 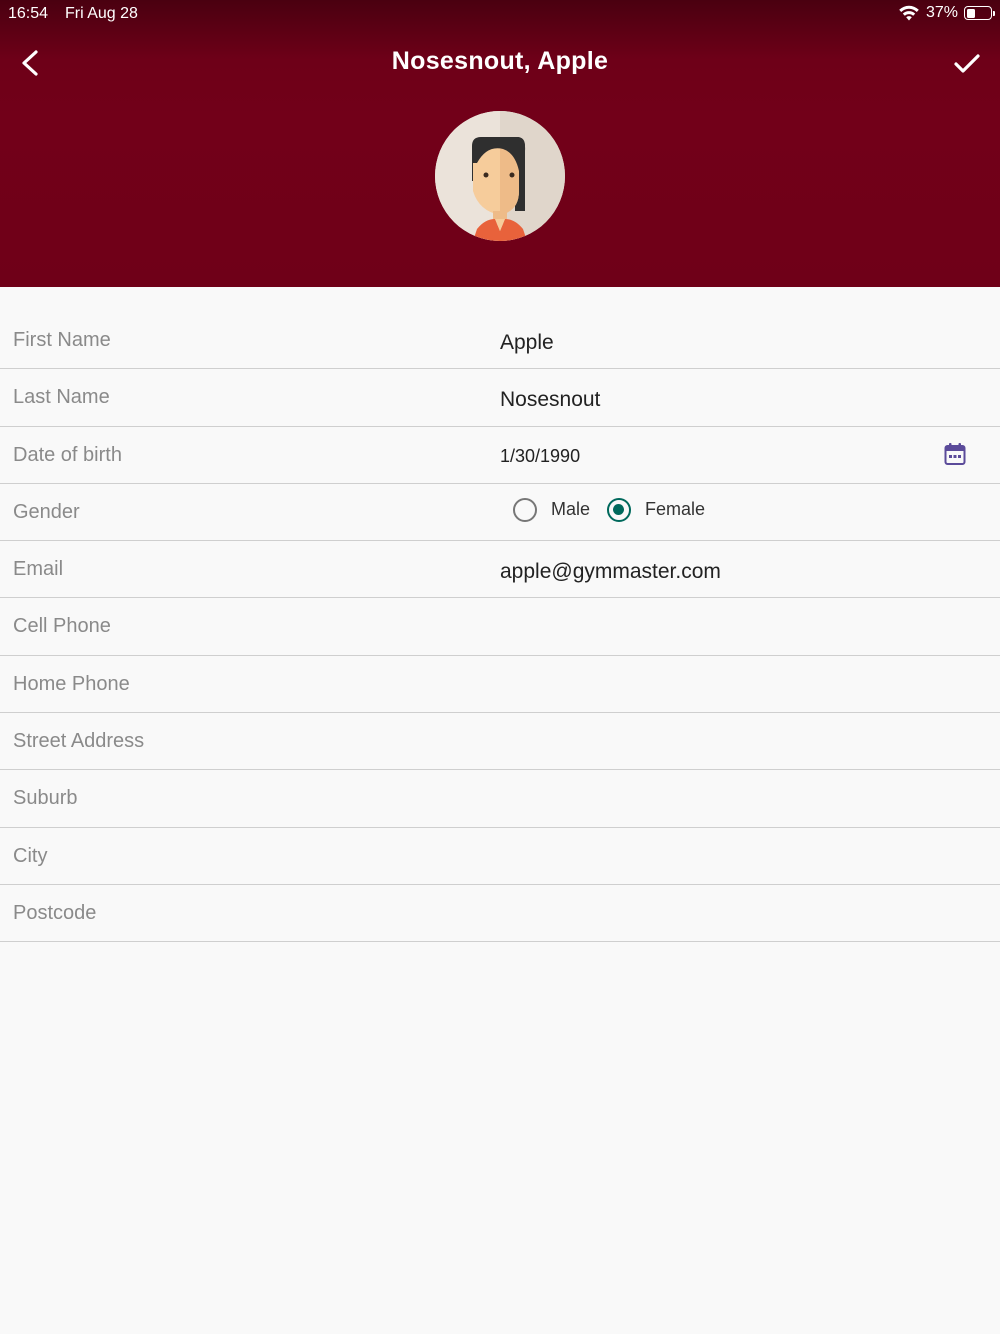 I want to click on page-title: Nosesnout, Apple, so click(x=500, y=61).